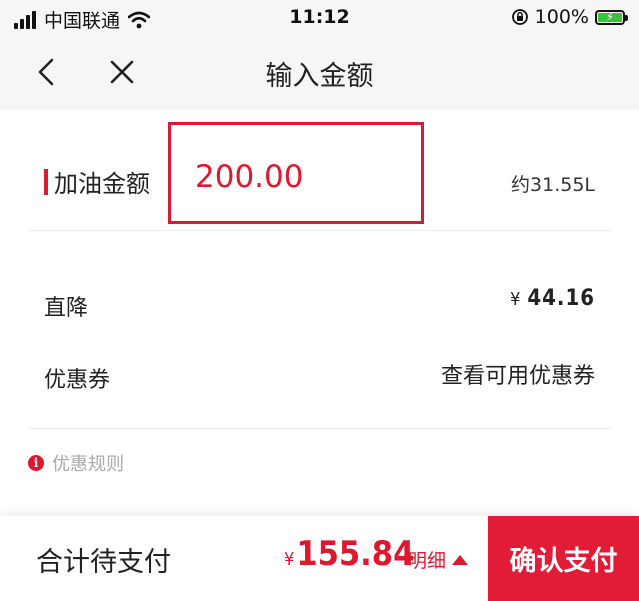 Image resolution: width=639 pixels, height=601 pixels. I want to click on amount-input-box, so click(296, 173).